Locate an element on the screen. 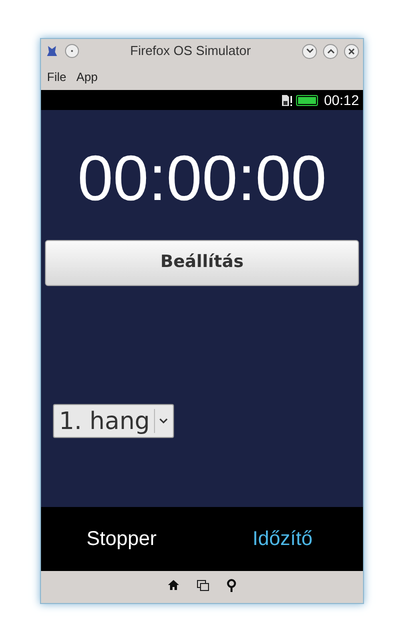 The image size is (404, 643). chevron-down-icon is located at coordinates (310, 51).